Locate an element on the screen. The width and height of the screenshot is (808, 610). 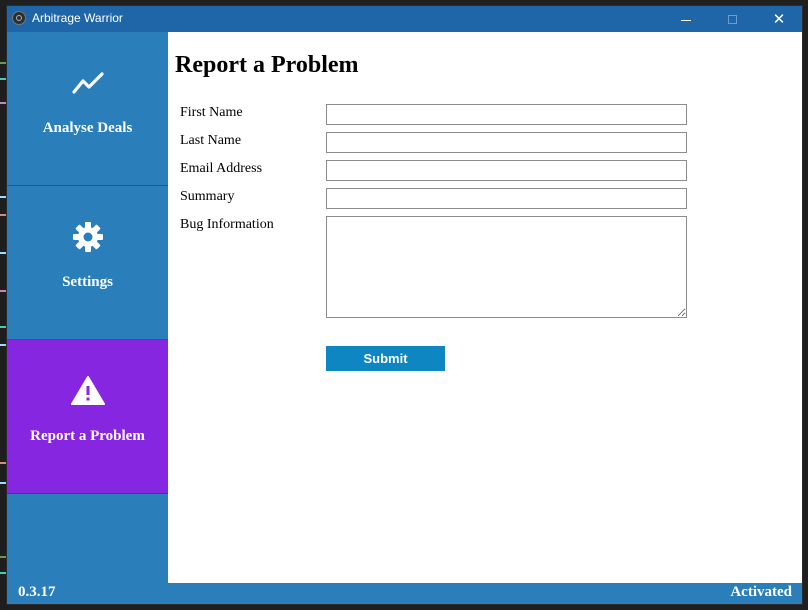
minimize-icon is located at coordinates (686, 20).